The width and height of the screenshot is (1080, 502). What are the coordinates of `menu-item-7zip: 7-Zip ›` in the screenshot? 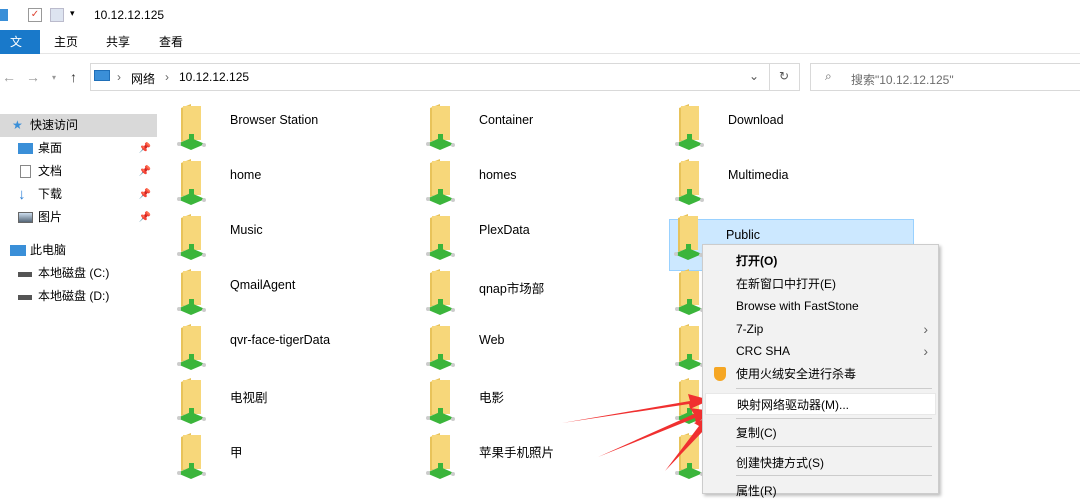 It's located at (820, 329).